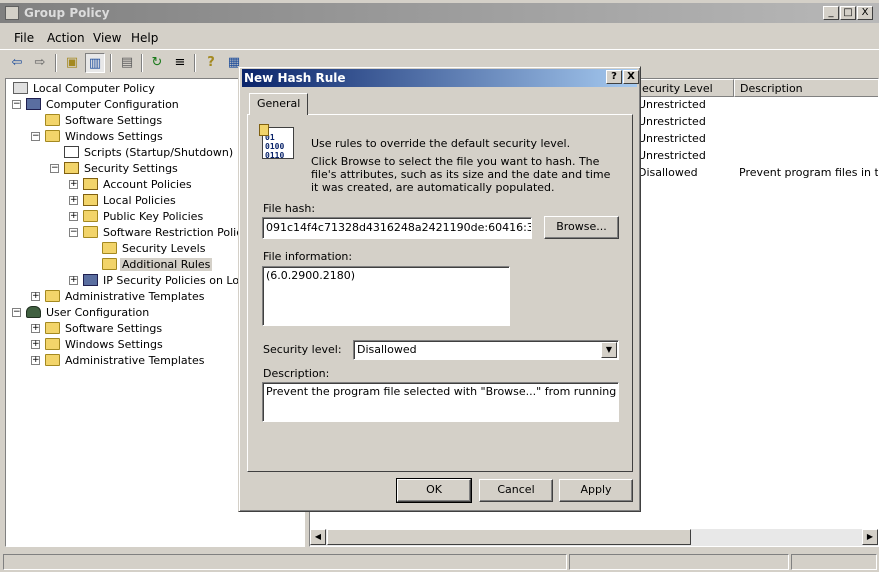 The image size is (879, 572). I want to click on lock-icon, so click(264, 130).